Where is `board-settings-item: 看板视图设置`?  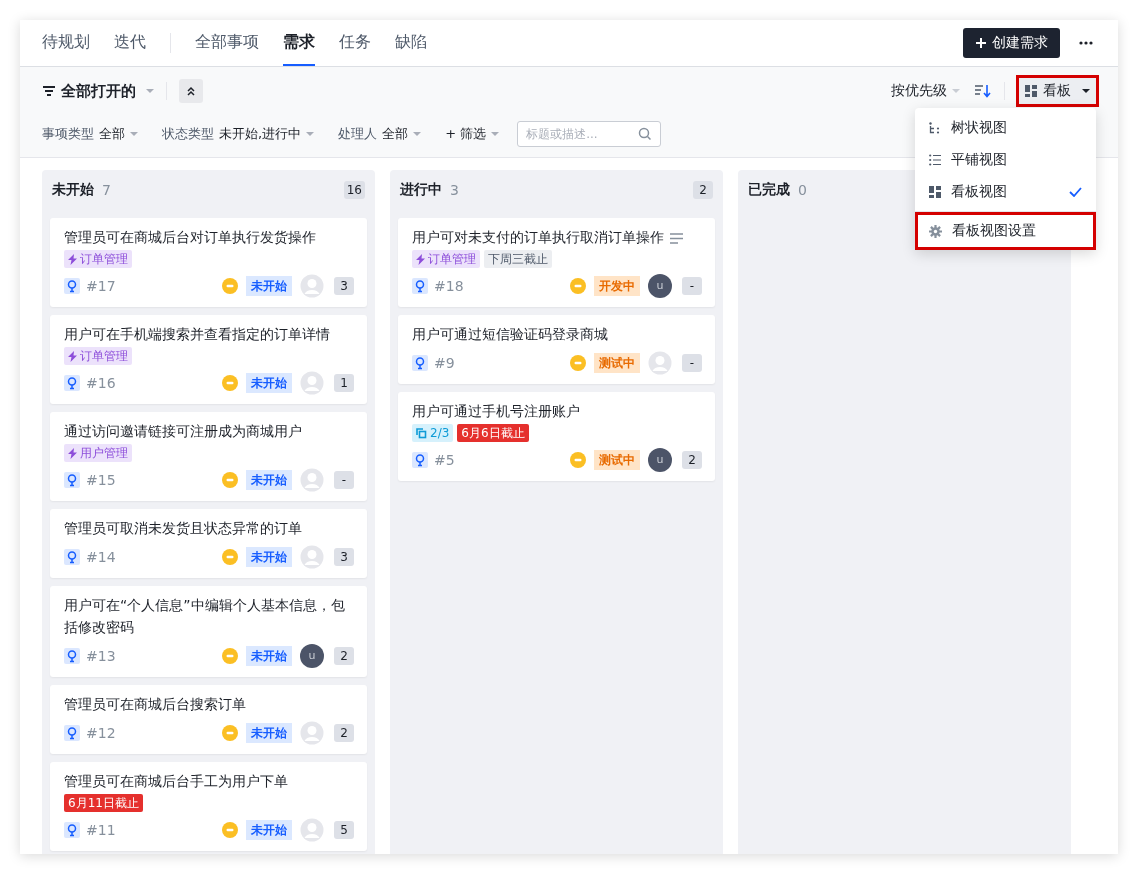 board-settings-item: 看板视图设置 is located at coordinates (1005, 231).